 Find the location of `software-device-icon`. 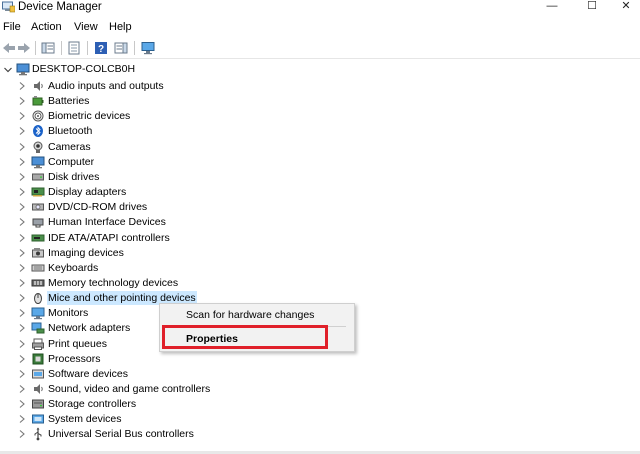

software-device-icon is located at coordinates (38, 374).